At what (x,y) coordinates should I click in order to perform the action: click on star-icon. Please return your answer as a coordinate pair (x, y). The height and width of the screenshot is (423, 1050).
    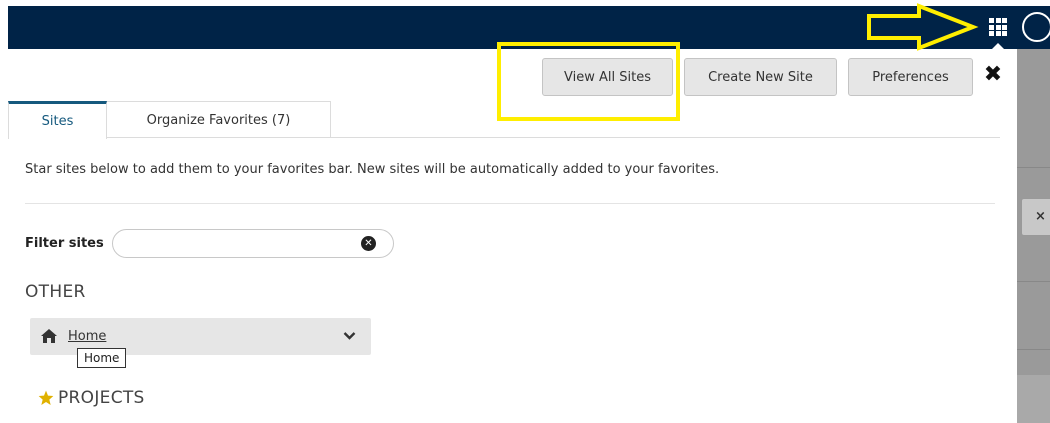
    Looking at the image, I should click on (46, 398).